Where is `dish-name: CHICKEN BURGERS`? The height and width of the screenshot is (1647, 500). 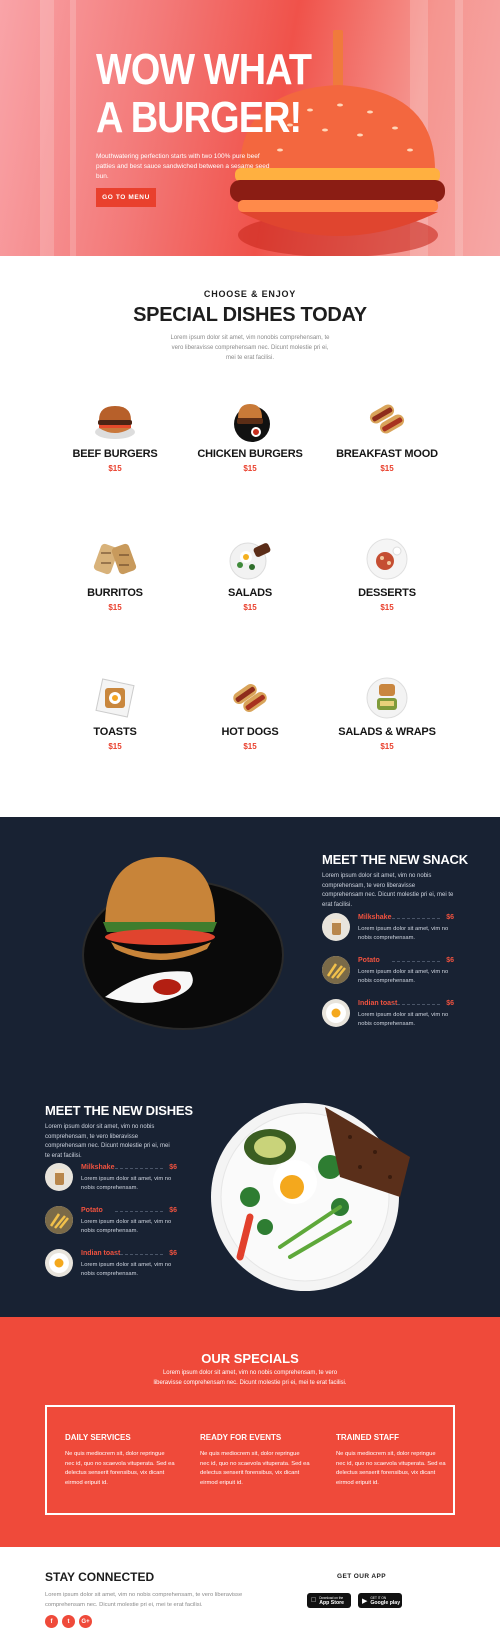
dish-name: CHICKEN BURGERS is located at coordinates (250, 454).